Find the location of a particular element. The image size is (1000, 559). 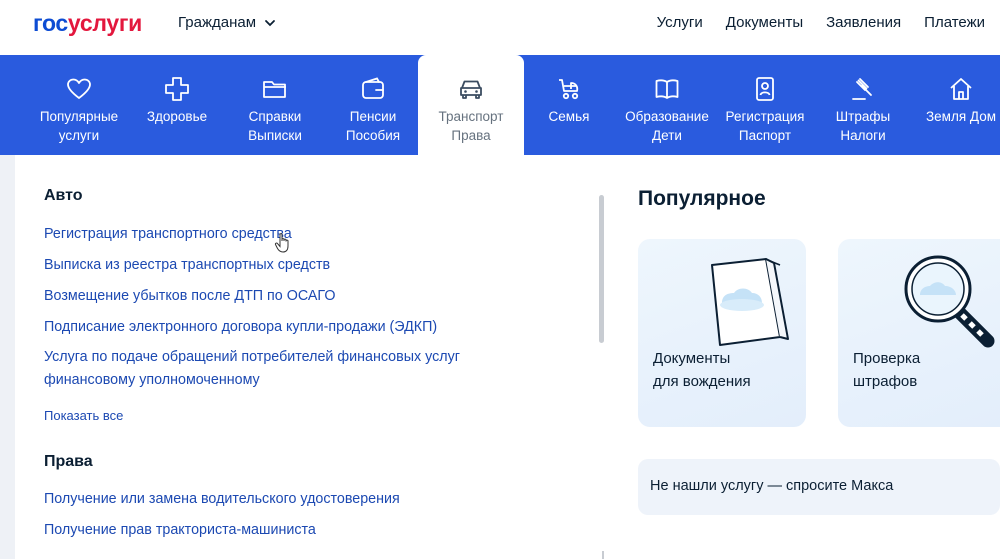

wallet-icon is located at coordinates (373, 89).